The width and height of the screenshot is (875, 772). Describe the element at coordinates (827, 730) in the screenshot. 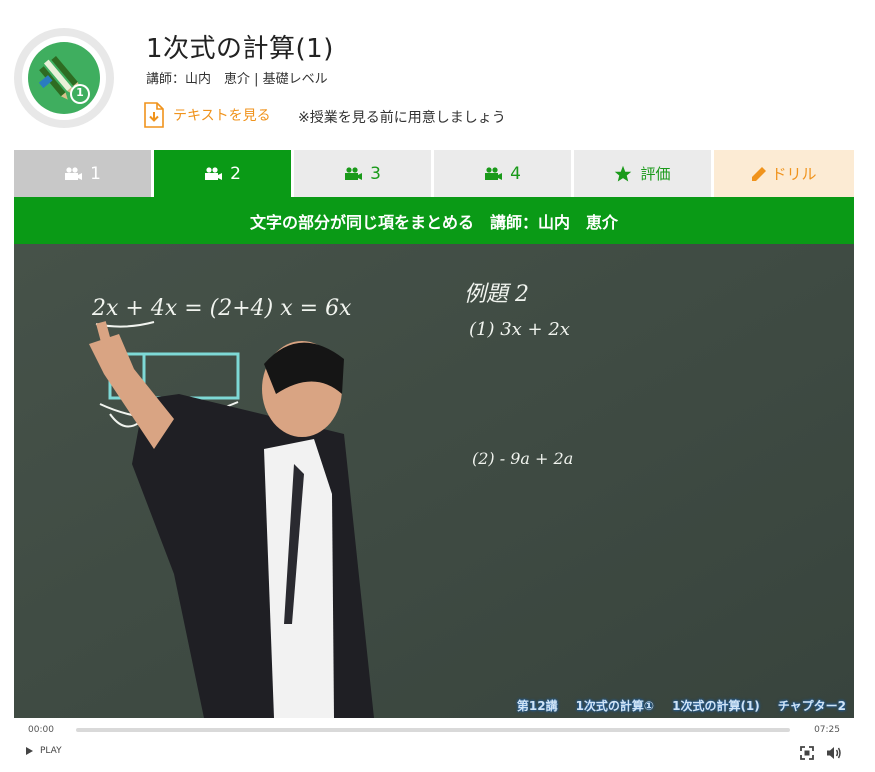

I see `total-time: 07:25` at that location.